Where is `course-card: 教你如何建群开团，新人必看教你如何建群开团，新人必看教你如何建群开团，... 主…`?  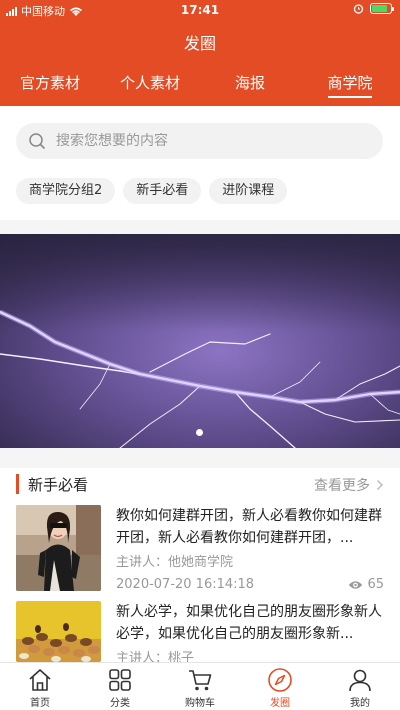 course-card: 教你如何建群开团，新人必看教你如何建群开团，新人必看教你如何建群开团，... 主… is located at coordinates (200, 553).